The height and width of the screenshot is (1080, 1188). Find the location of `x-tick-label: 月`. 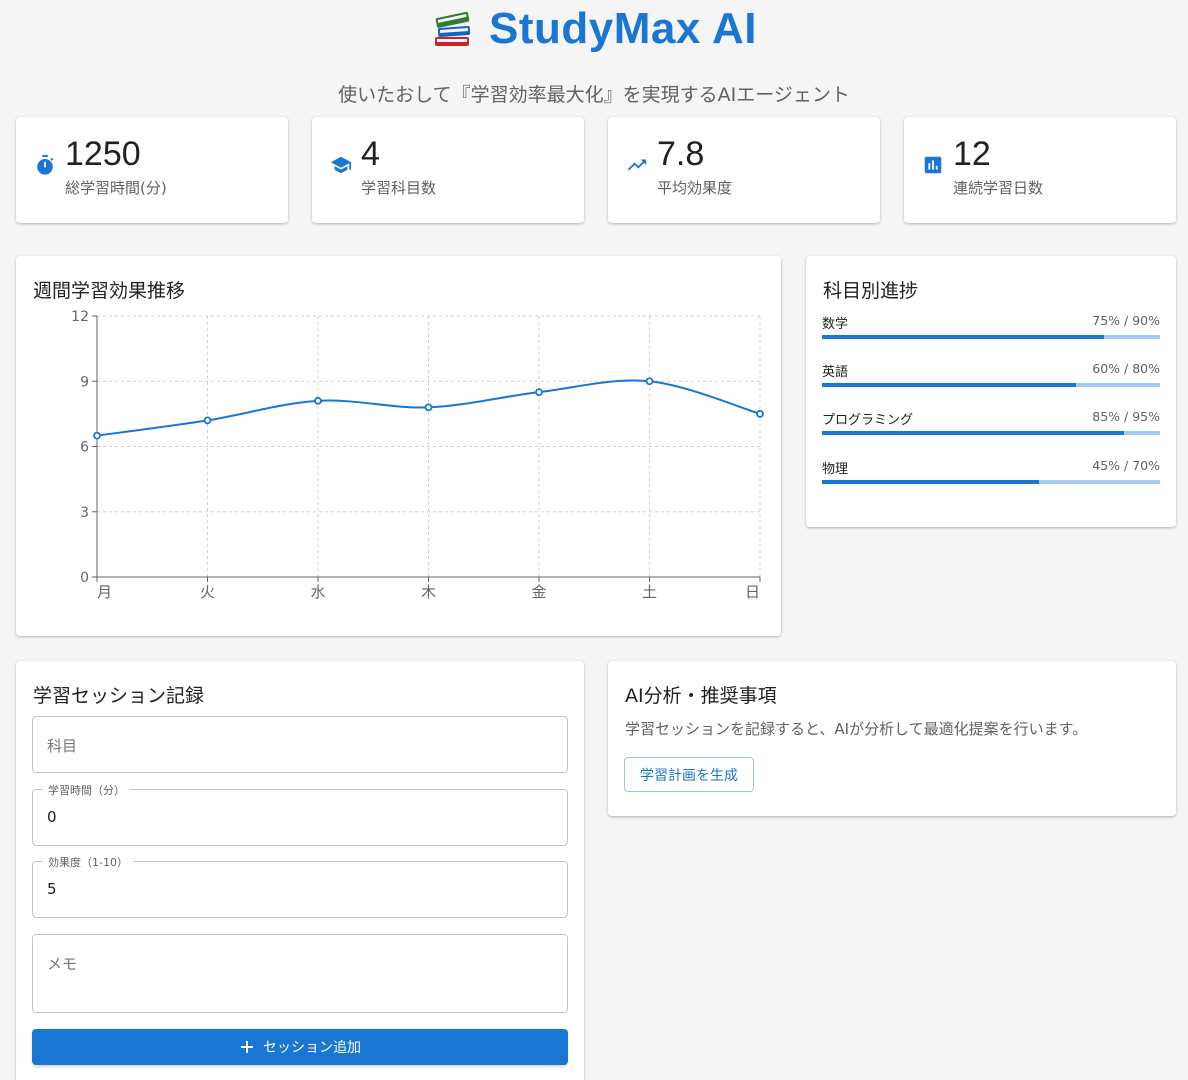

x-tick-label: 月 is located at coordinates (104, 592).